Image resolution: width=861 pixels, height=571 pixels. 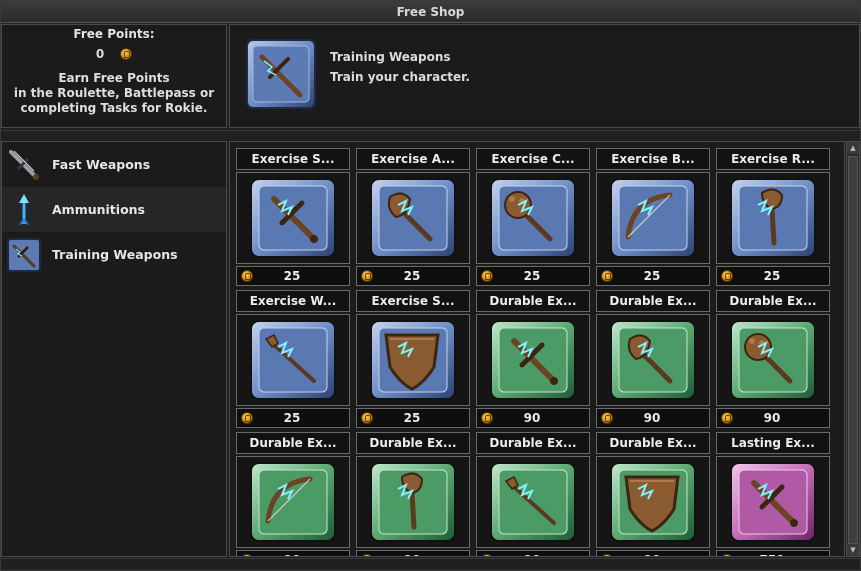 I want to click on category-info-subtitle: Train your character., so click(x=400, y=77).